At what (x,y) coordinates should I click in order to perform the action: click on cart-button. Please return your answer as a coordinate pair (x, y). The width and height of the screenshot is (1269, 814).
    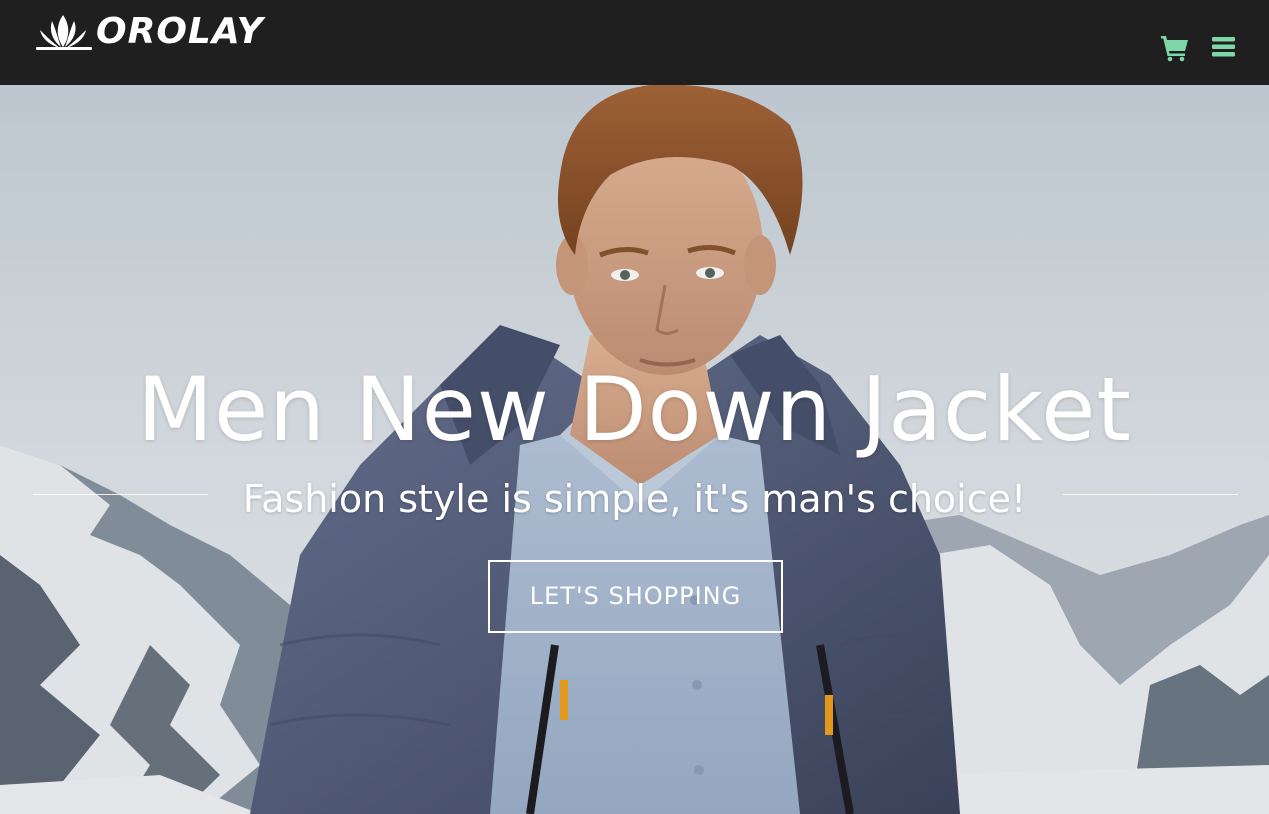
    Looking at the image, I should click on (1175, 48).